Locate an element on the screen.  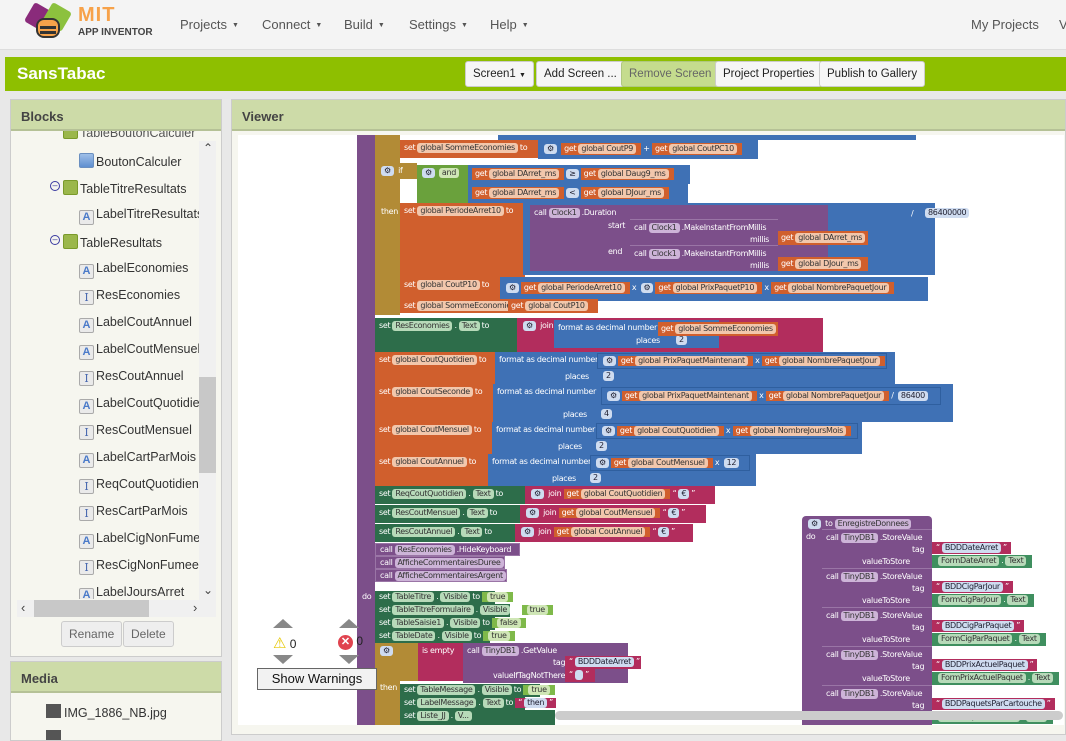
component-field: TableDate is located at coordinates (414, 636).